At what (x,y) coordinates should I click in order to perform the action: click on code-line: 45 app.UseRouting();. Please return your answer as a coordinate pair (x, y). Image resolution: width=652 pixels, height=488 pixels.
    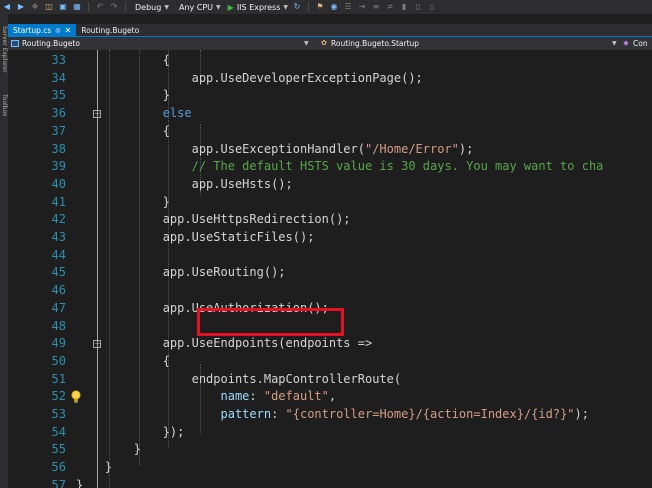
    Looking at the image, I should click on (330, 273).